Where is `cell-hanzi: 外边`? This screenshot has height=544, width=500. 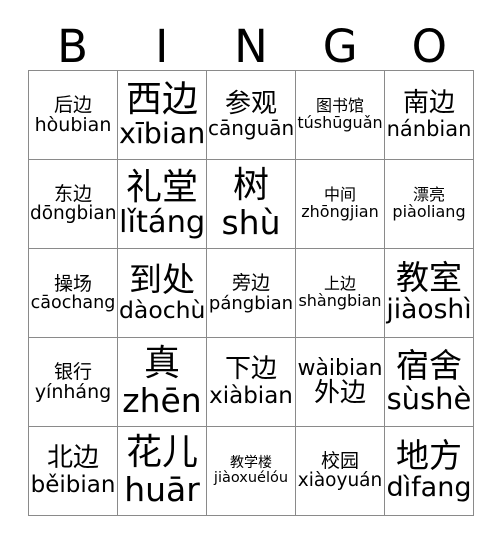
cell-hanzi: 外边 is located at coordinates (339, 392).